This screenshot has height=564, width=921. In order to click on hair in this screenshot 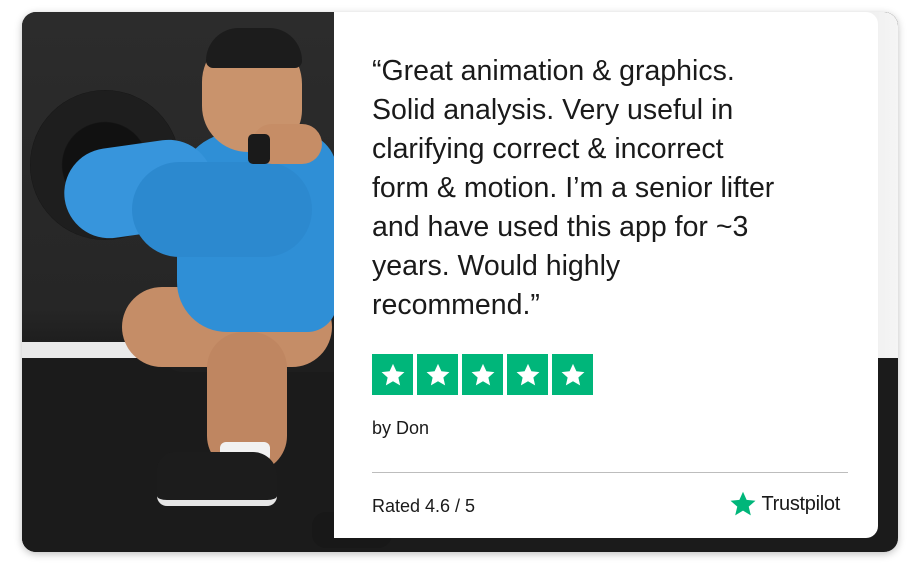, I will do `click(254, 48)`.